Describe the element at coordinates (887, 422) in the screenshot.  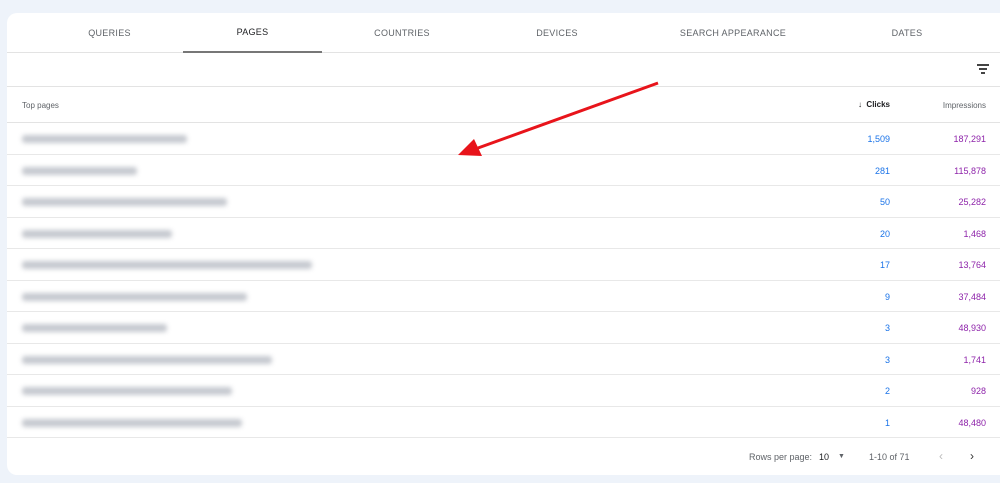
I see `clicks-value: 1` at that location.